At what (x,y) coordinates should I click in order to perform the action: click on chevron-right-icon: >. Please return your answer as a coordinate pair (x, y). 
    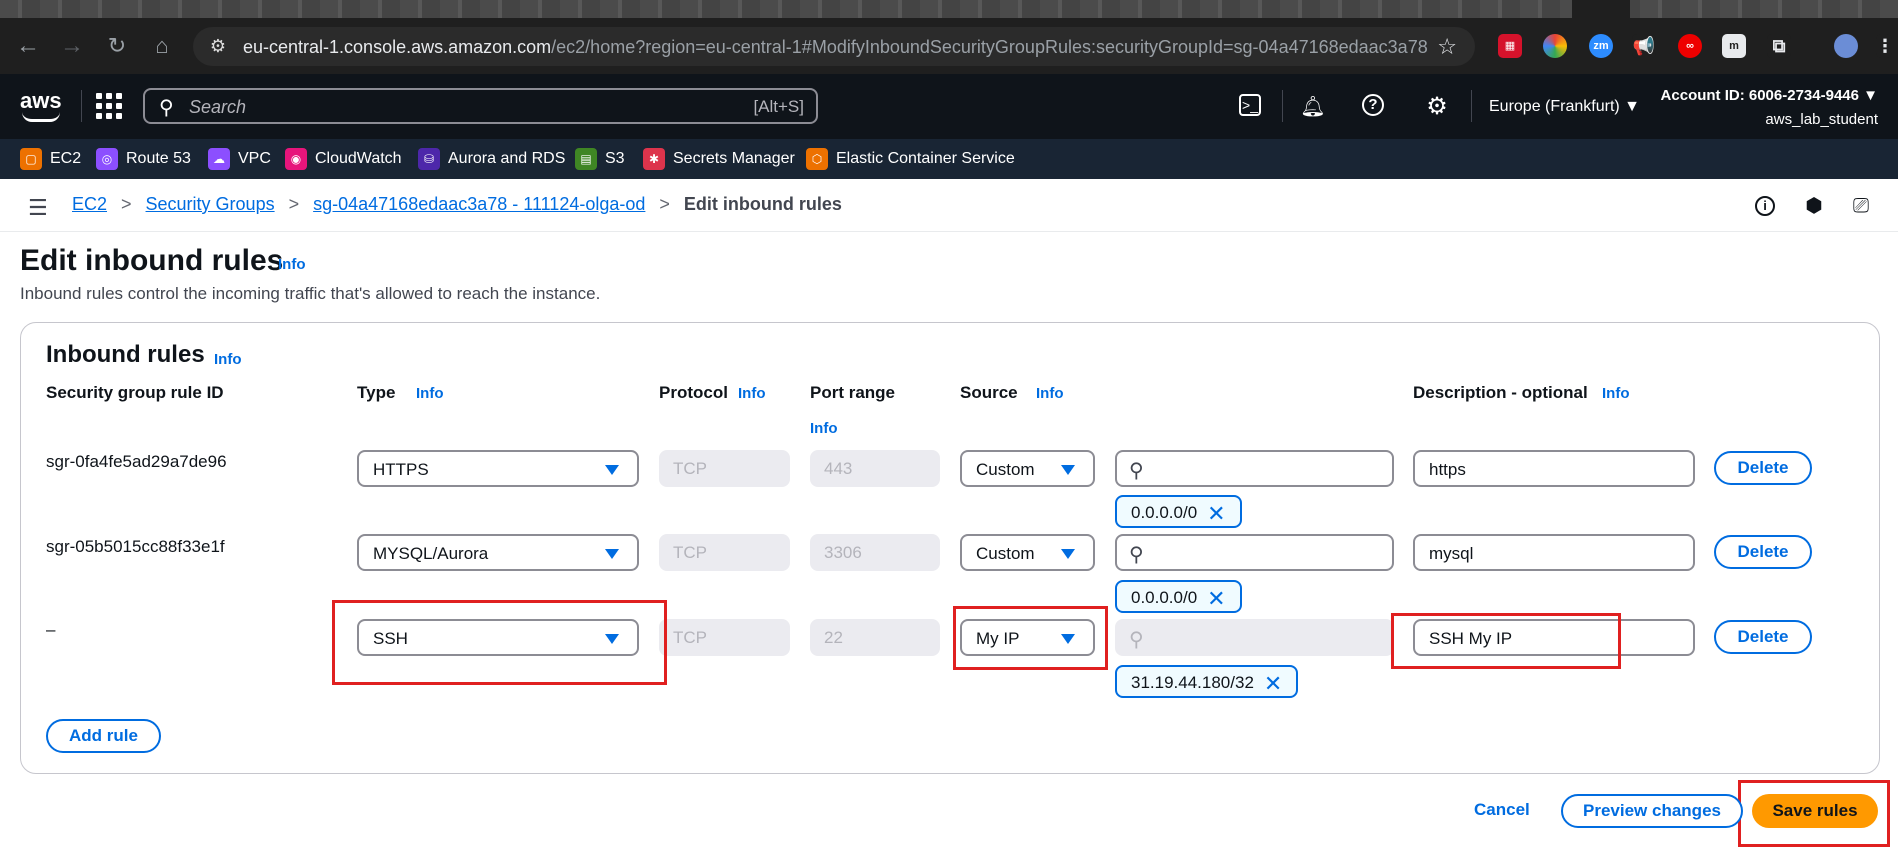
    Looking at the image, I should click on (664, 204).